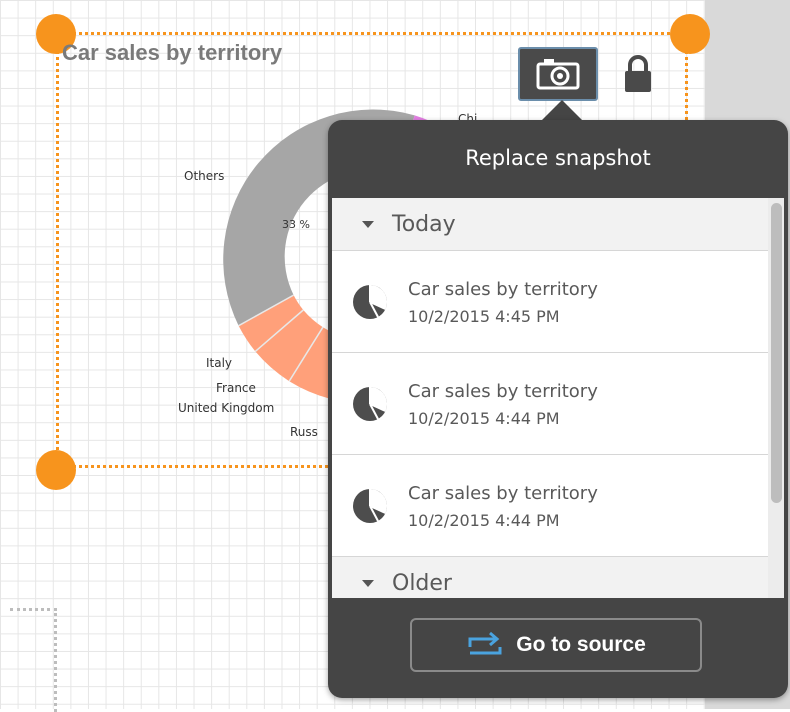 Image resolution: width=790 pixels, height=712 pixels. I want to click on scrollbar-track, so click(776, 398).